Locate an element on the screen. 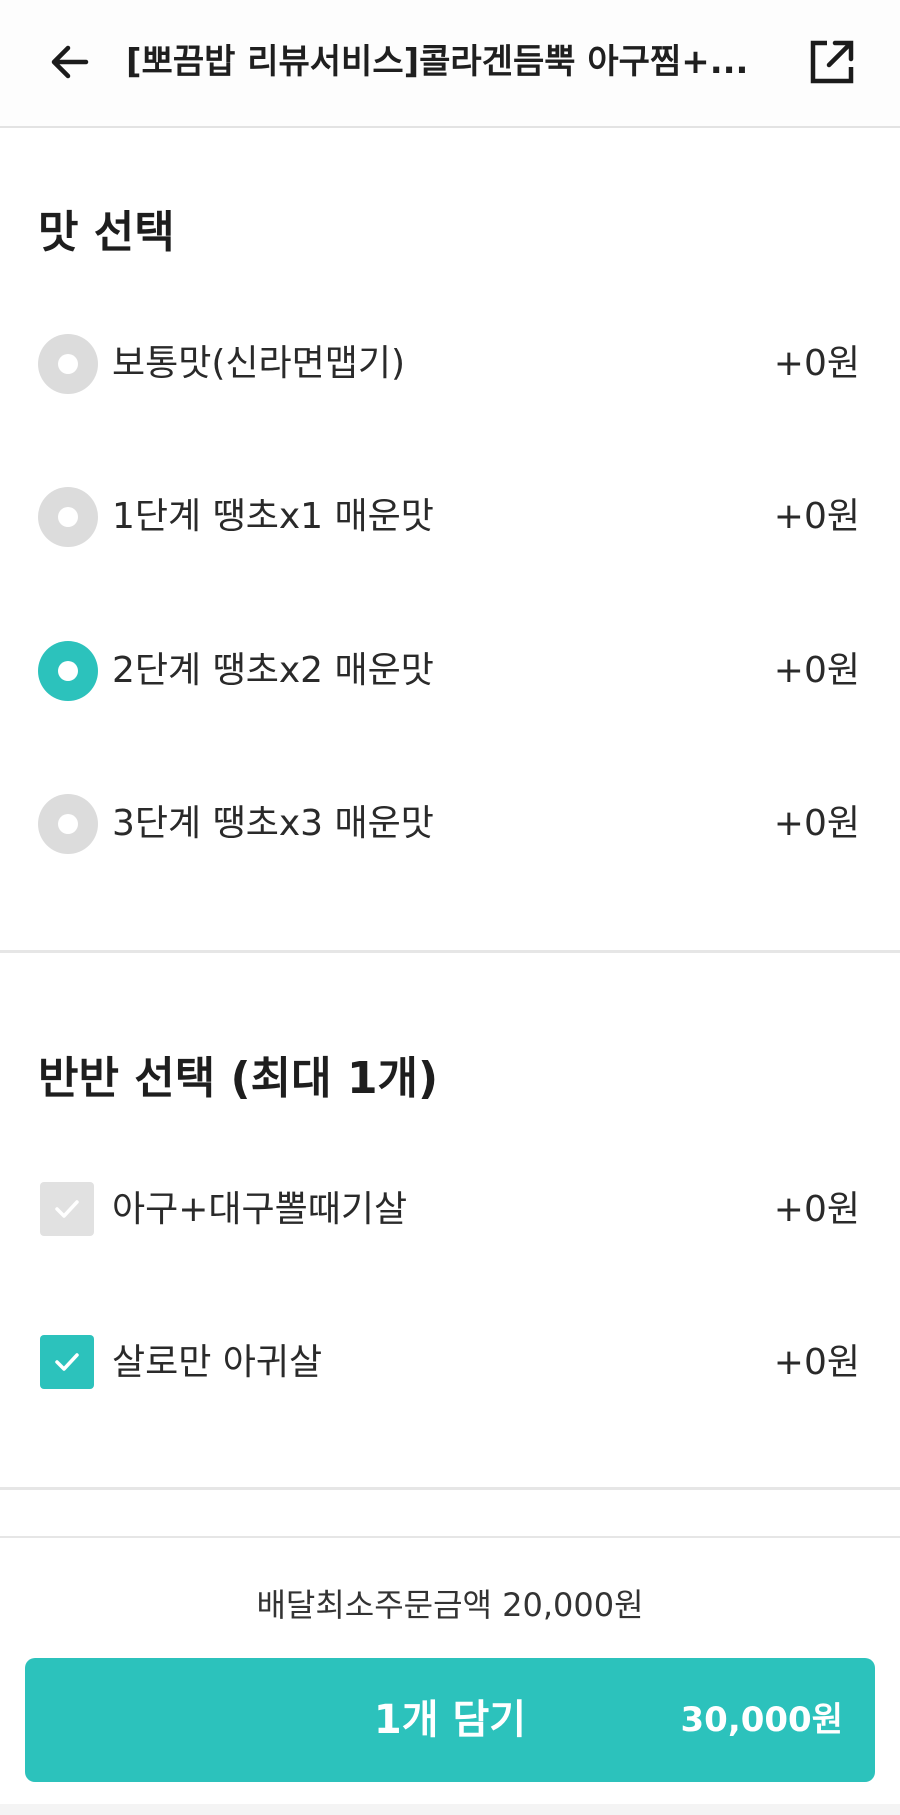 Image resolution: width=900 pixels, height=1815 pixels. min-order-text: 배달최소주문금액 20,000원 is located at coordinates (450, 1605).